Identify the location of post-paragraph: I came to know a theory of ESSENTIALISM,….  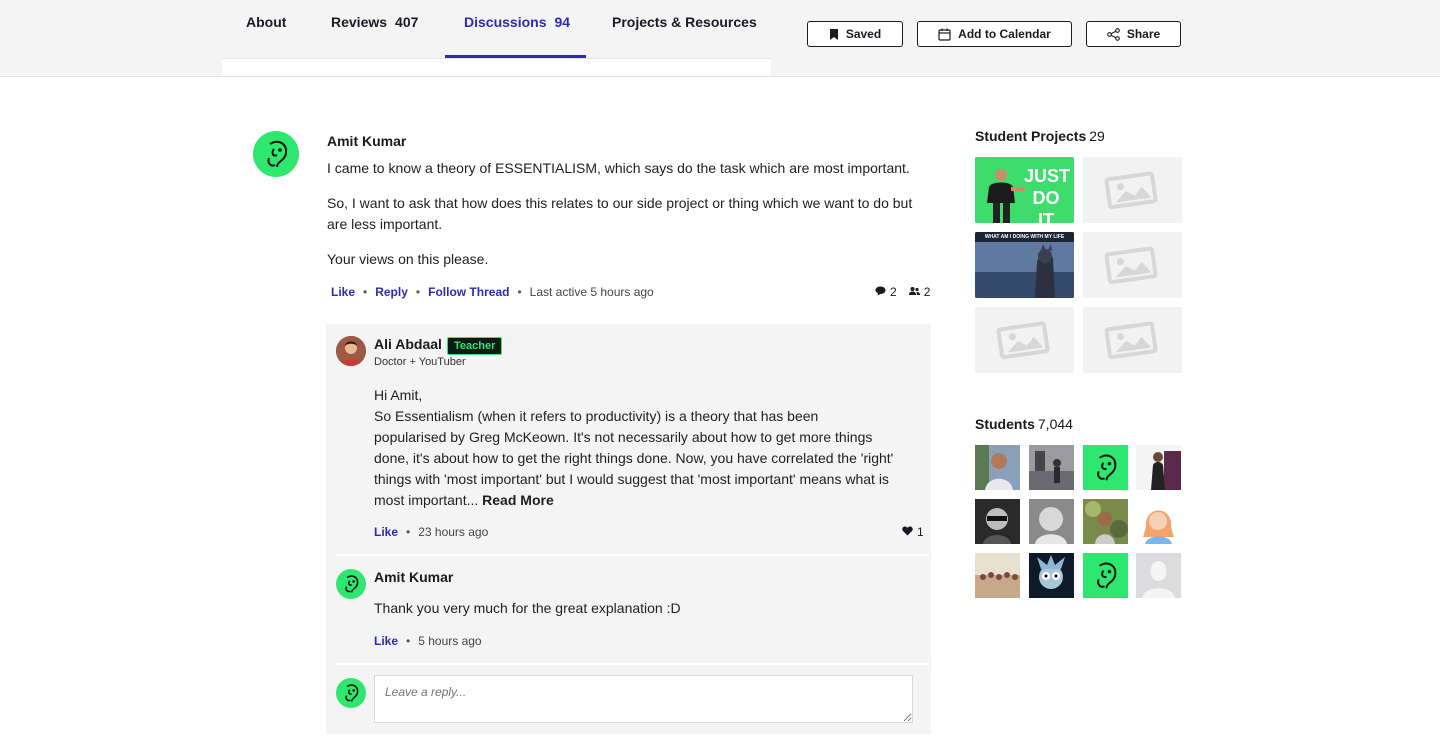
(618, 168).